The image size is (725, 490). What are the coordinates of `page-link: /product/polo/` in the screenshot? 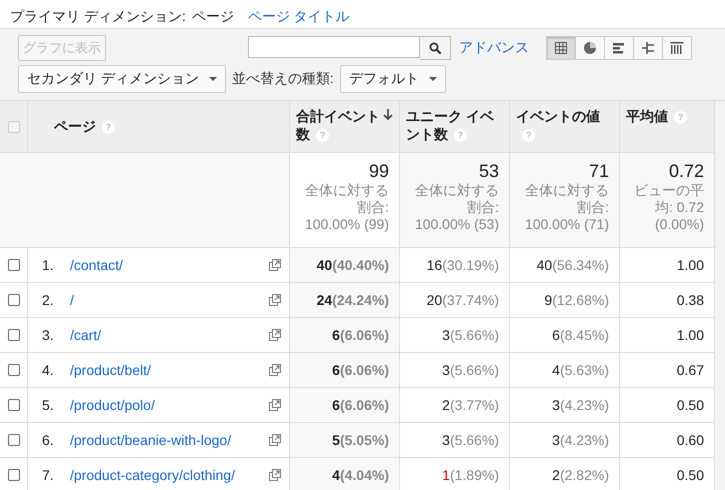 It's located at (112, 405).